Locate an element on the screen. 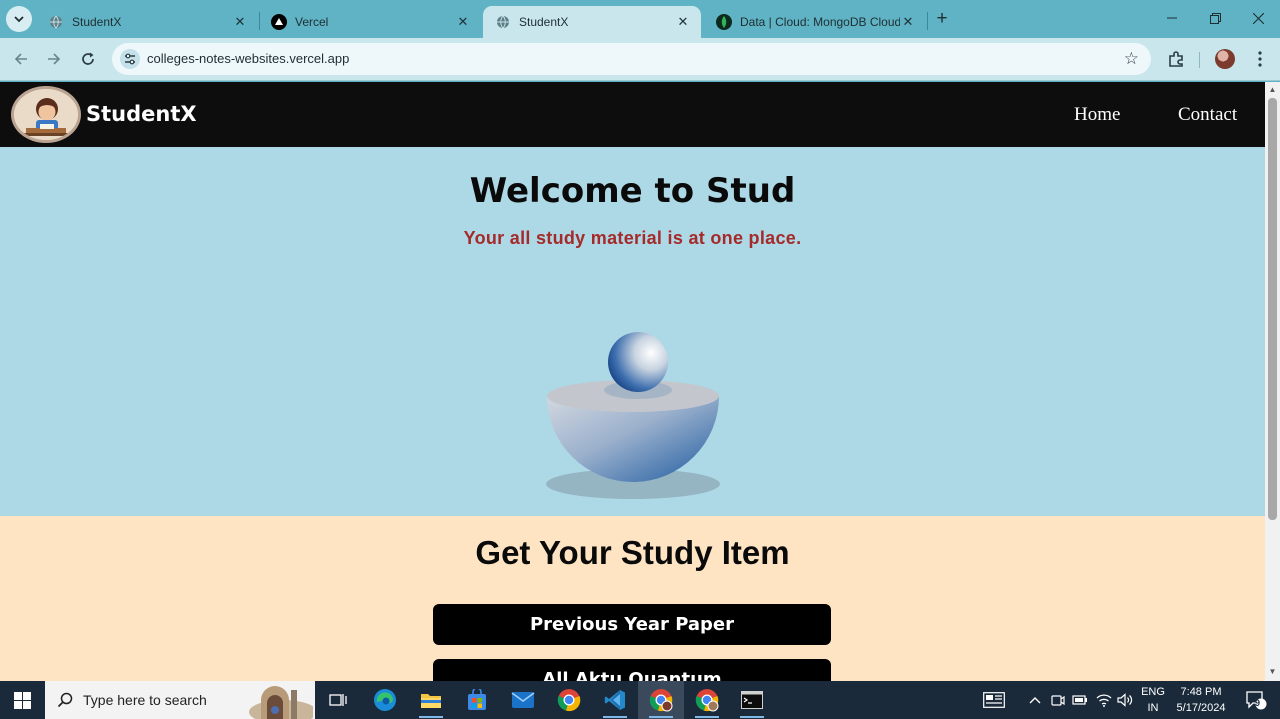 The height and width of the screenshot is (719, 1280). taskbar-microsoft-store is located at coordinates (477, 700).